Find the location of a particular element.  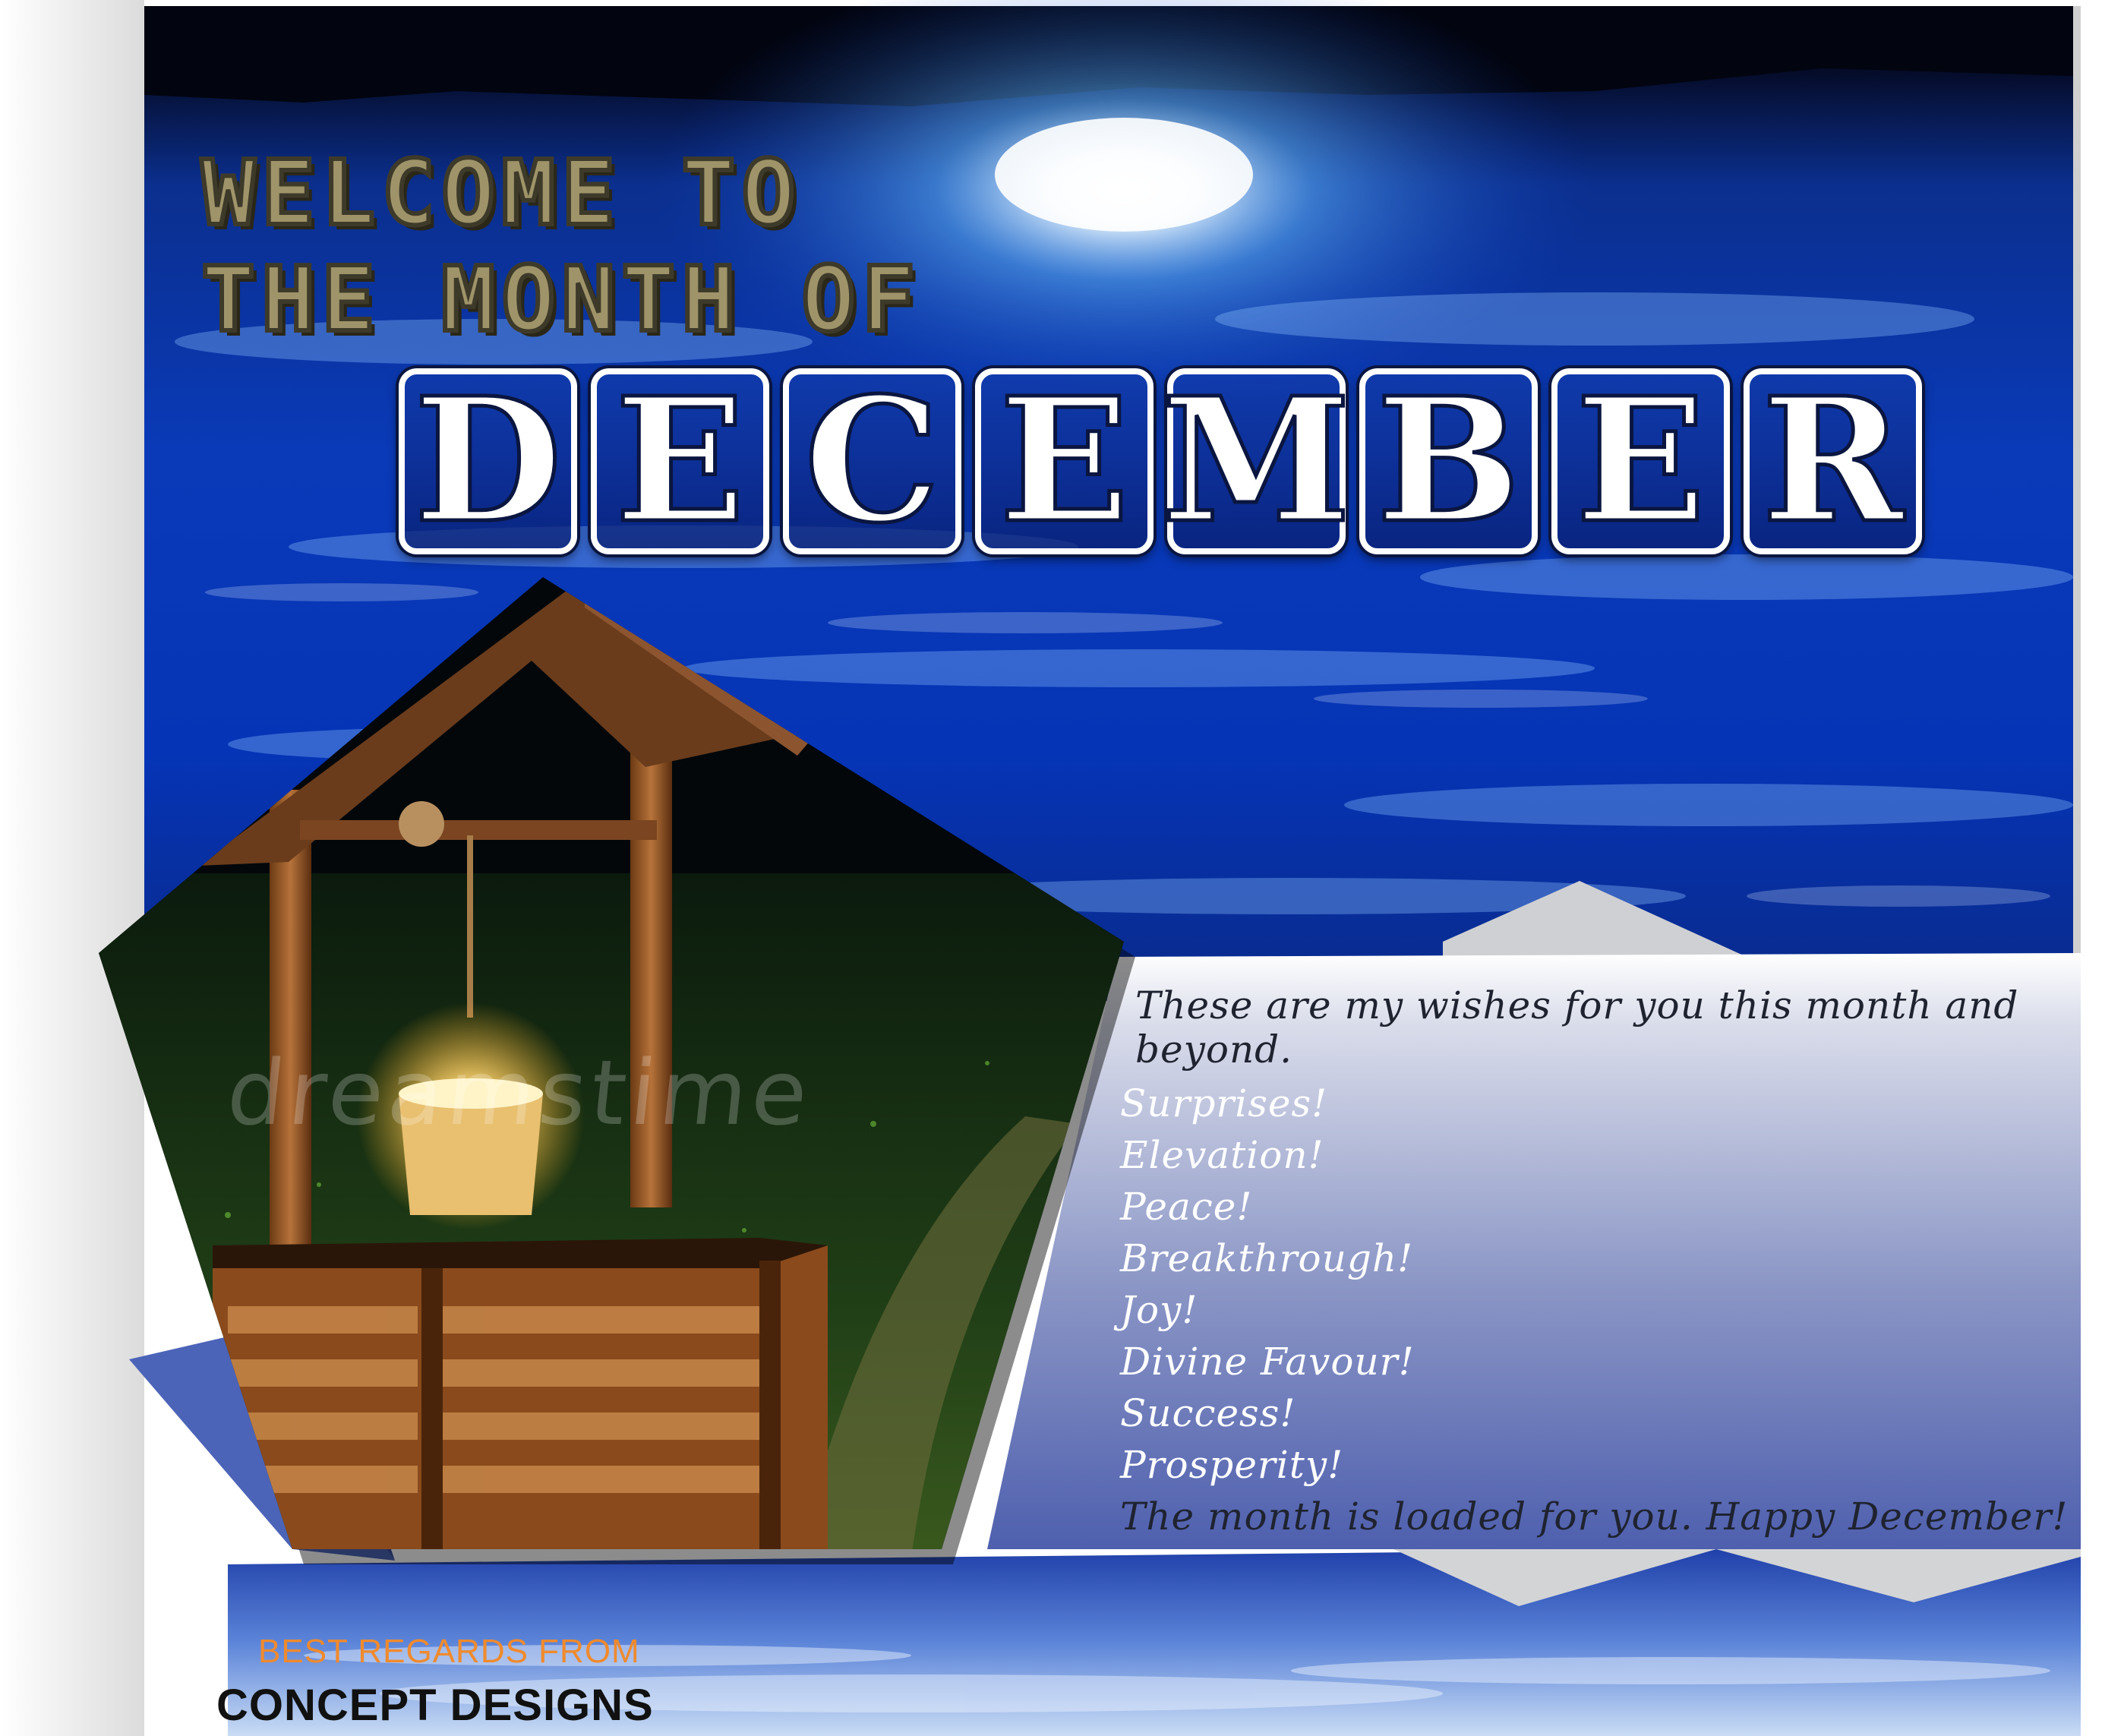

wish-item: Elevation! is located at coordinates (1222, 1155).